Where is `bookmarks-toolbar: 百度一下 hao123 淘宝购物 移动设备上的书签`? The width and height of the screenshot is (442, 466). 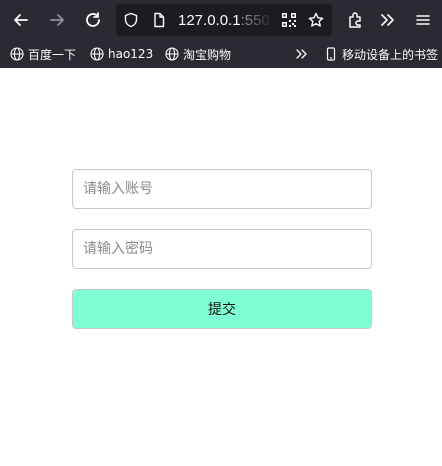
bookmarks-toolbar: 百度一下 hao123 淘宝购物 移动设备上的书签 is located at coordinates (221, 54).